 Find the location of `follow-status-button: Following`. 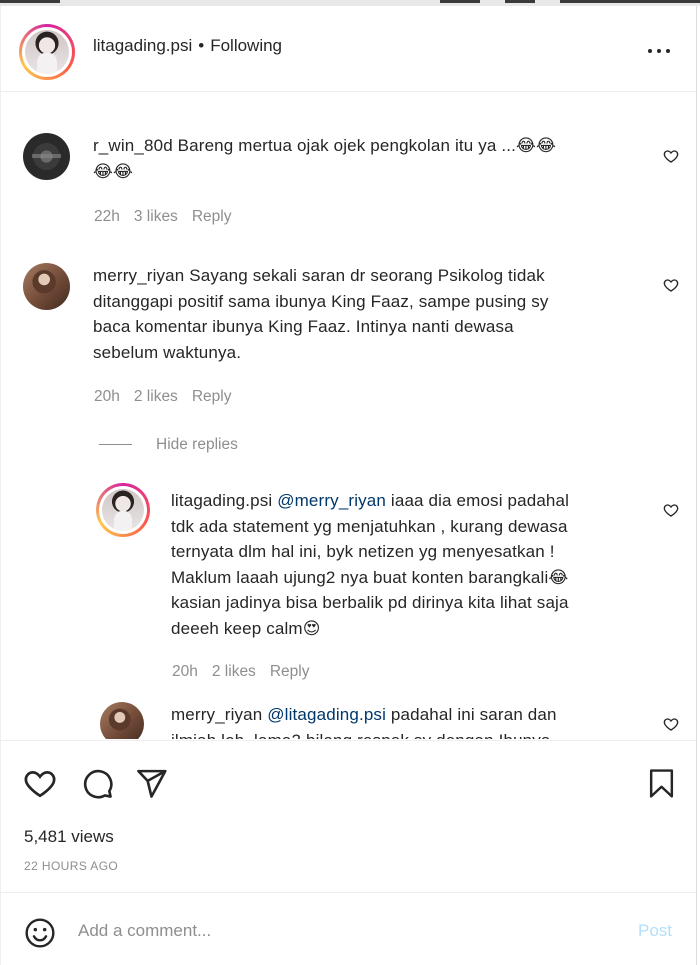

follow-status-button: Following is located at coordinates (246, 45).